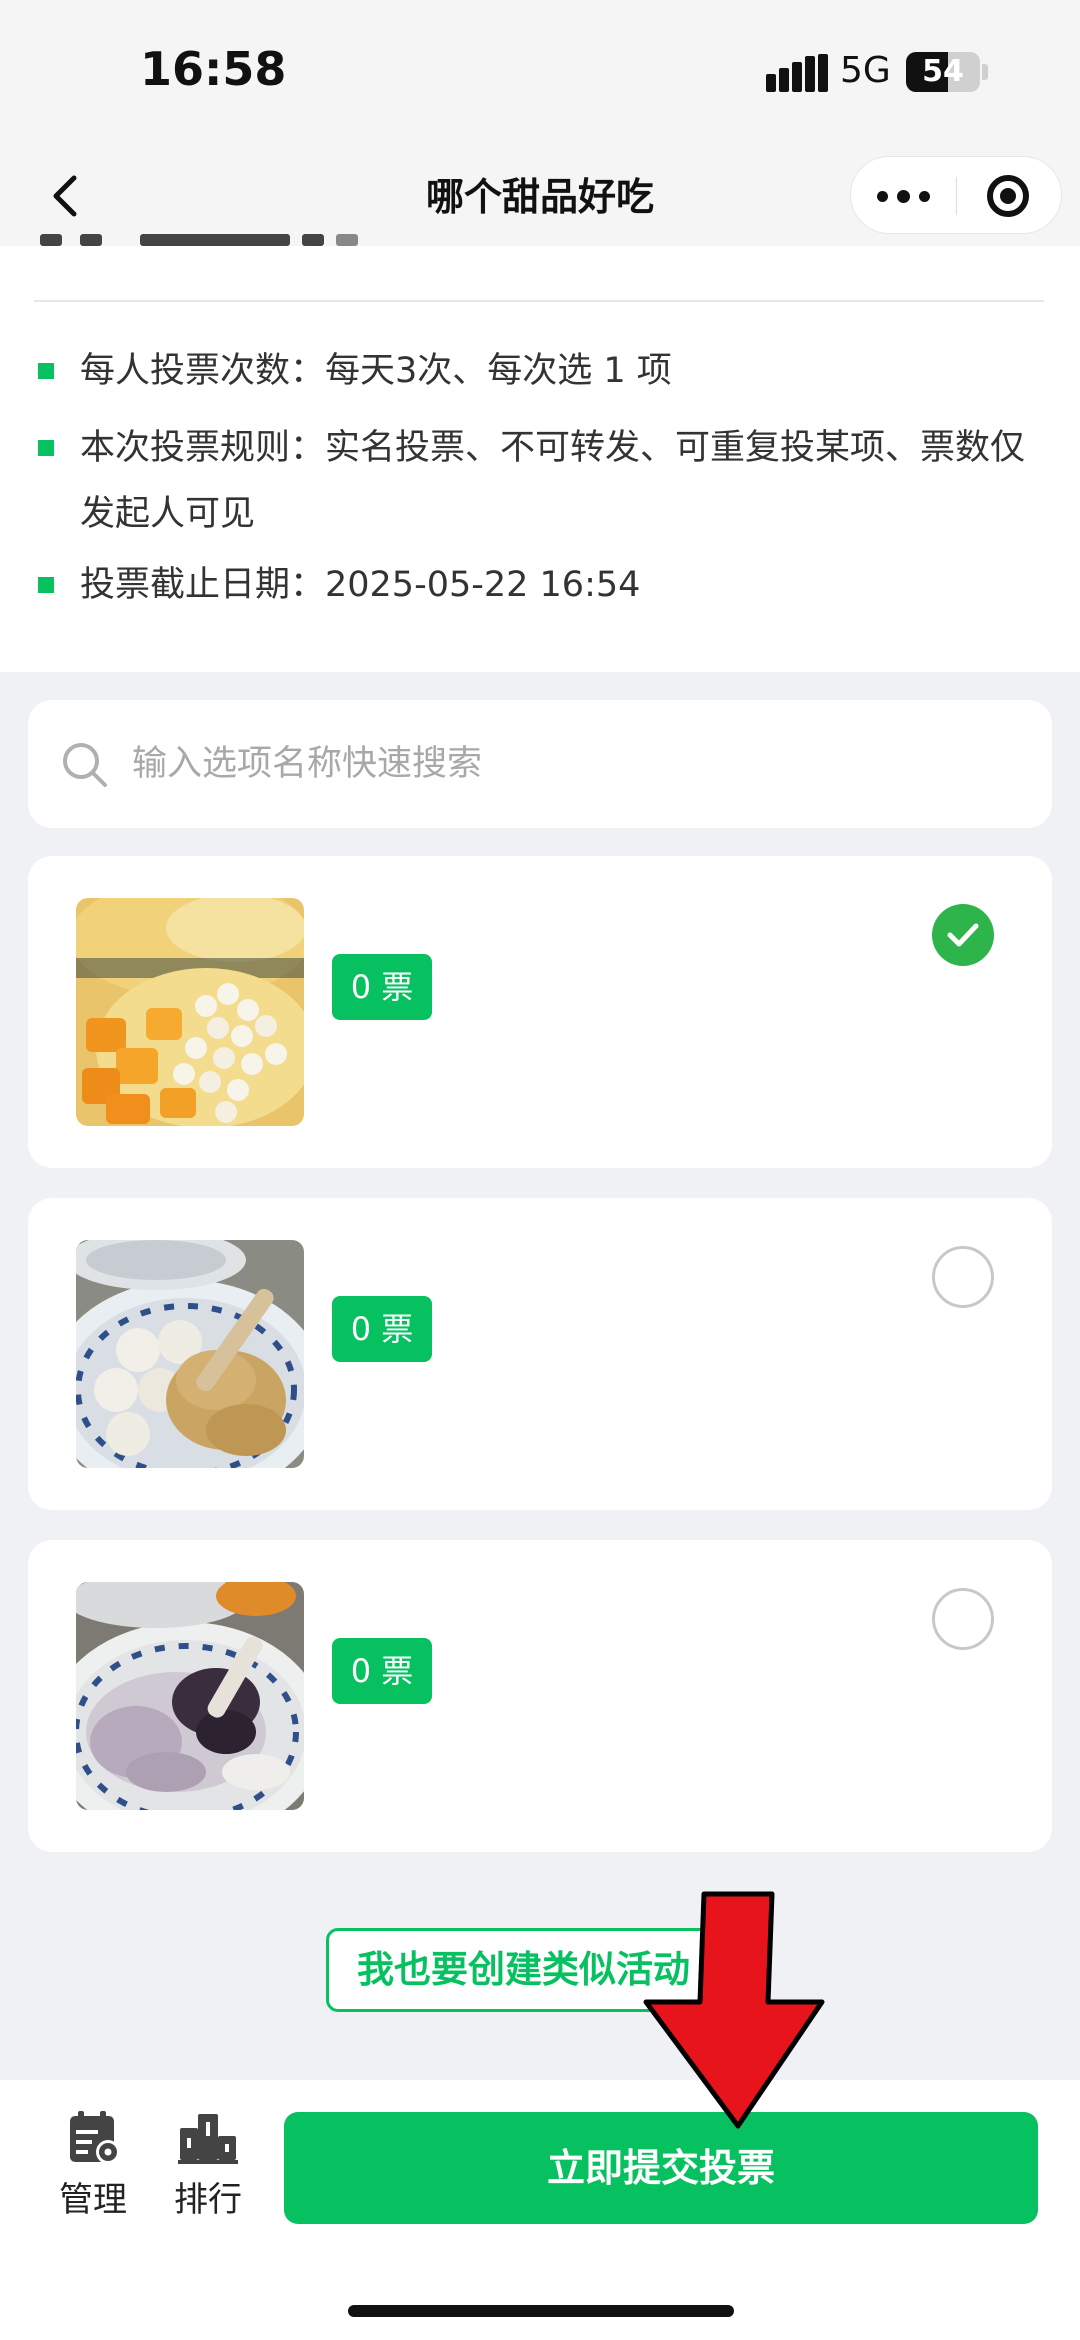  I want to click on rule-text: 投票截止日期：2025-05-22 16:54, so click(360, 585).